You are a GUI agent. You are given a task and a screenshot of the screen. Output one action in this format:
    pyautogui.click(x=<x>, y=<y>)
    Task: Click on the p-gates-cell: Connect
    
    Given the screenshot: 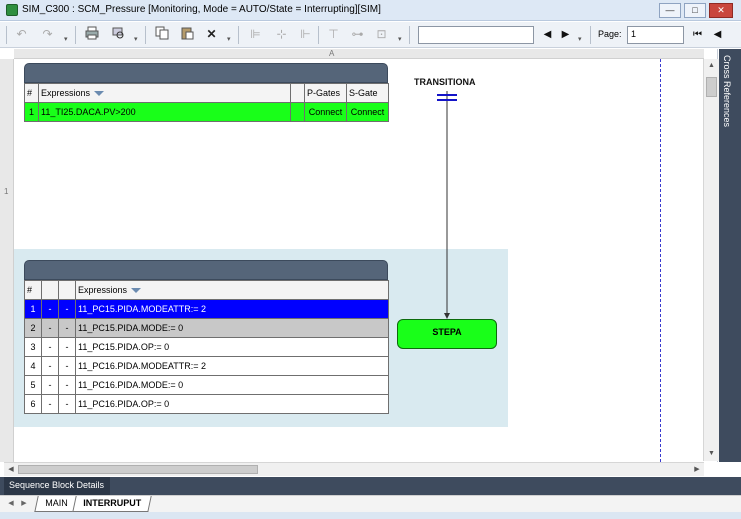 What is the action you would take?
    pyautogui.click(x=325, y=112)
    